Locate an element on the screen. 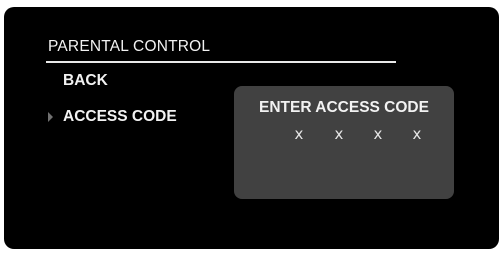 The width and height of the screenshot is (503, 253). code-digit-2: x is located at coordinates (339, 134).